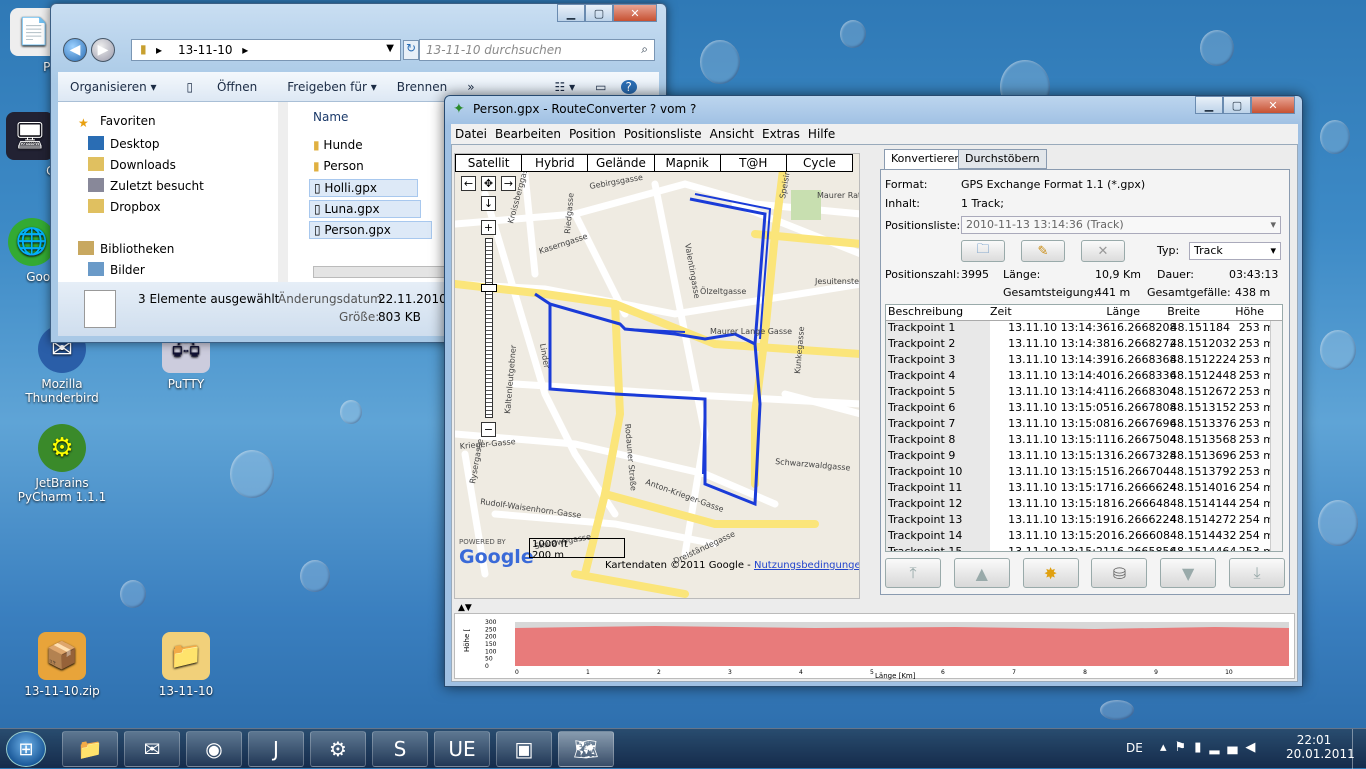 This screenshot has height=769, width=1366. I want to click on open-button: ▯ Öffnen, so click(222, 87).